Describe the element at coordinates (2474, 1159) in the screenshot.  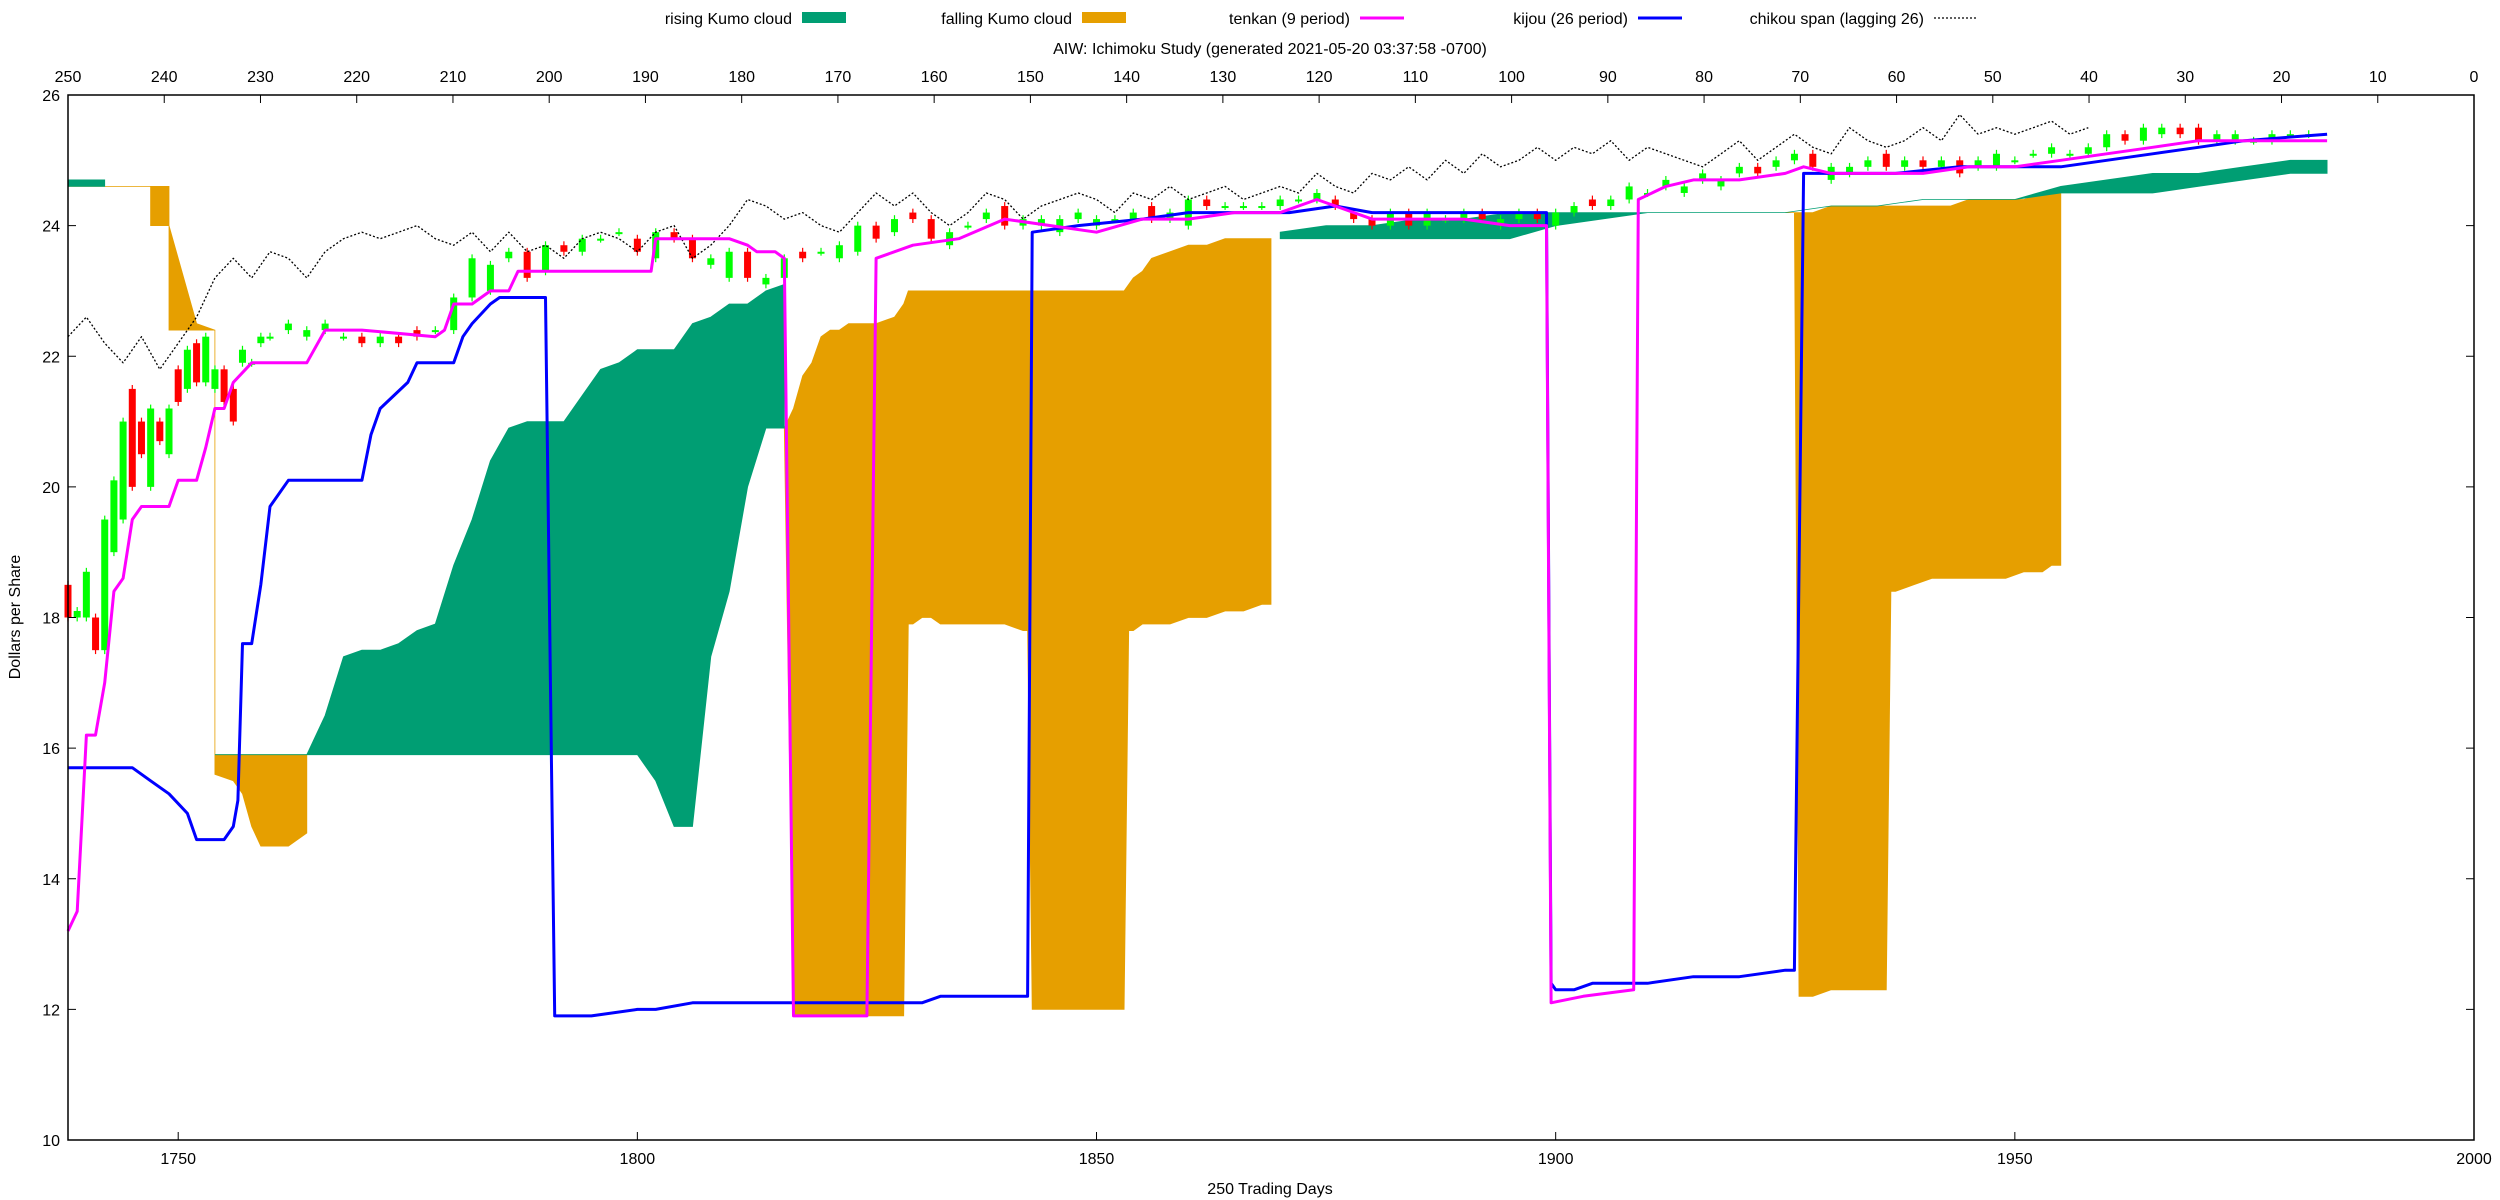
I see `x-tick-label: 2000` at that location.